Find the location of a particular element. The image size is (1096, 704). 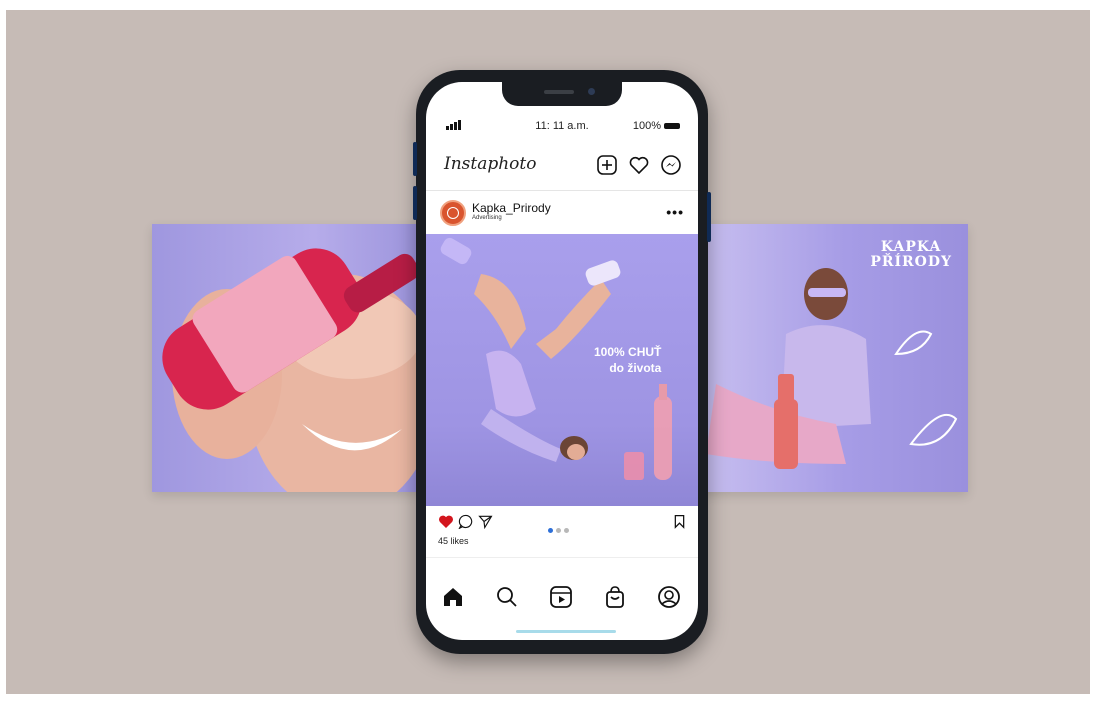

post-header: Kapka_Prirody Advertising ••• is located at coordinates (562, 213).